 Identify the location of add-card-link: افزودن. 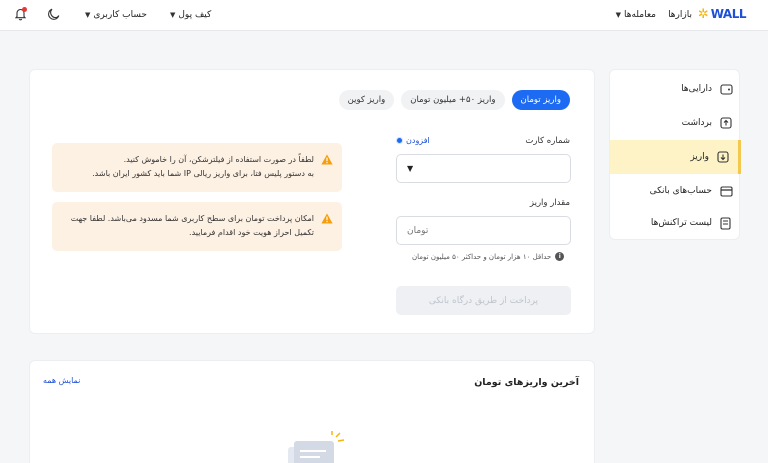
(413, 140).